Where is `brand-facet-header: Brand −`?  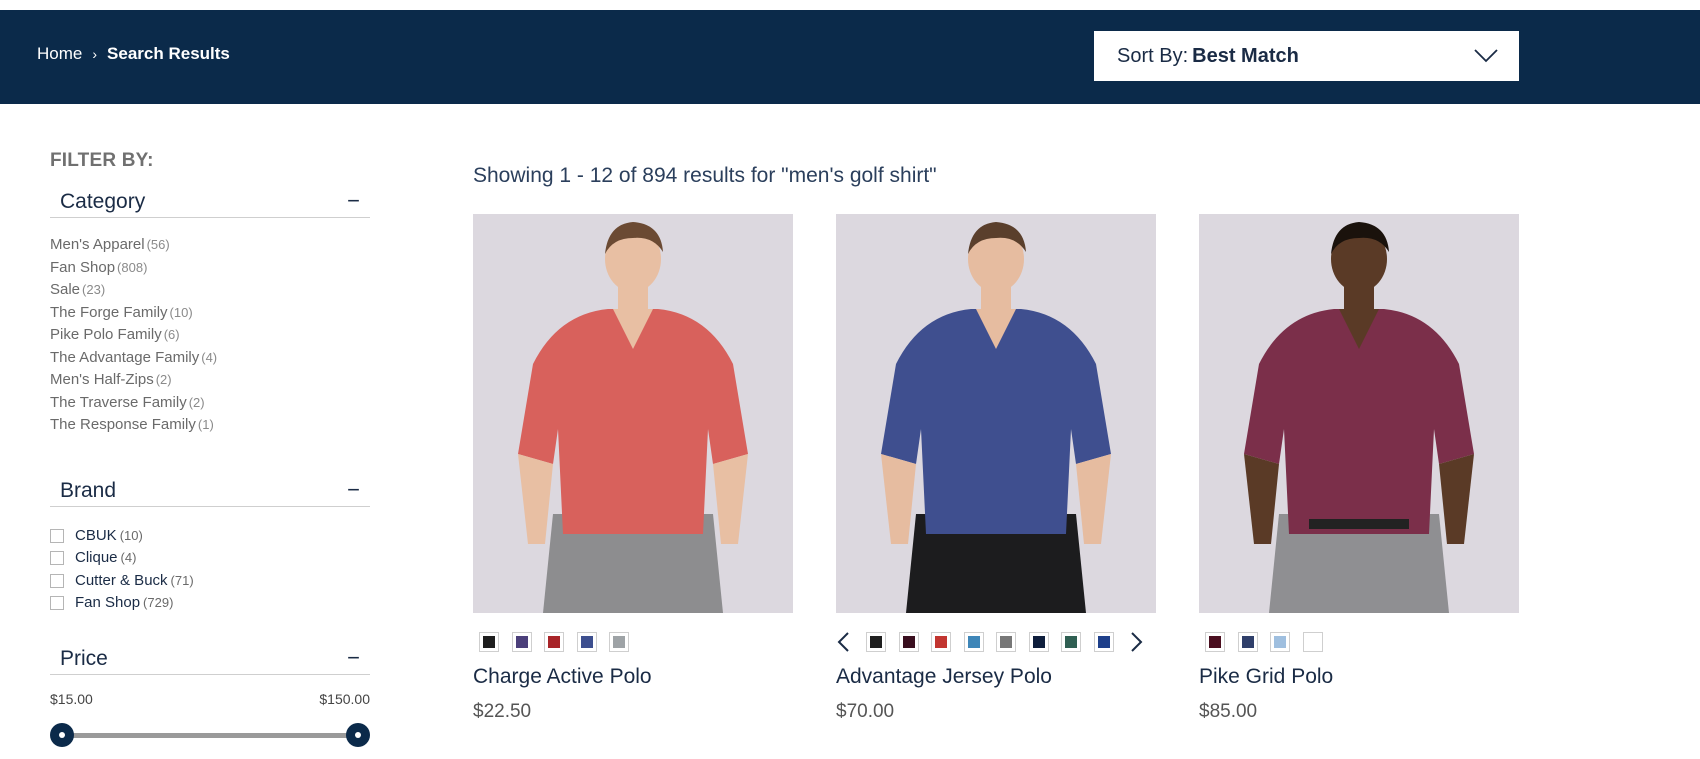
brand-facet-header: Brand − is located at coordinates (210, 492).